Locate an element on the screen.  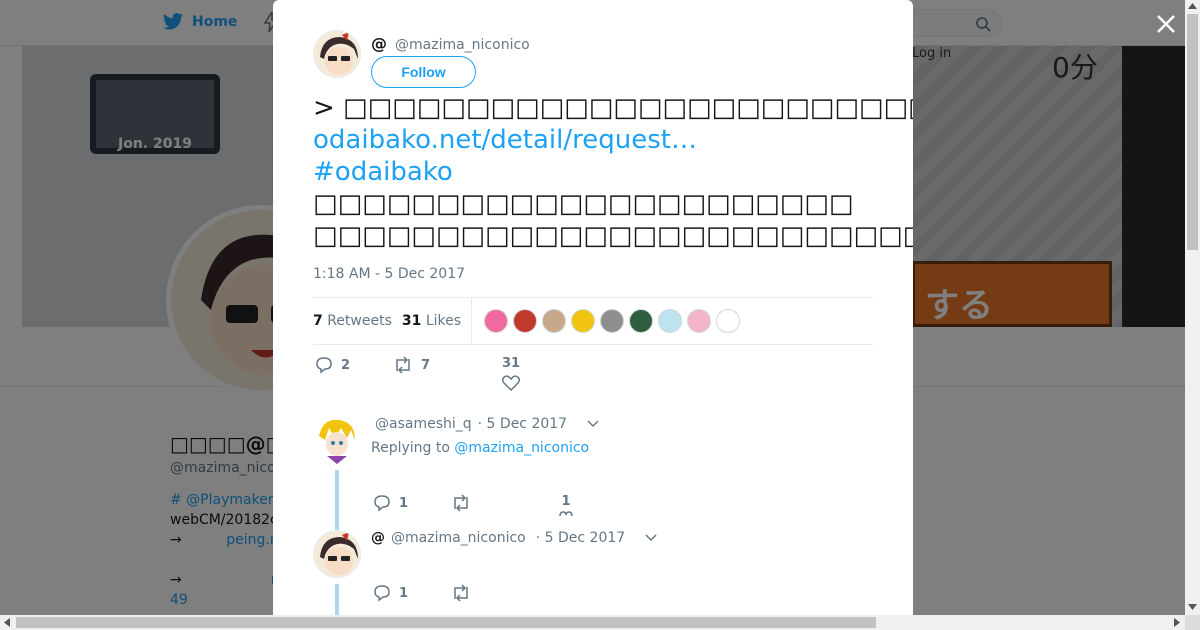
liker-avatars is located at coordinates (612, 321).